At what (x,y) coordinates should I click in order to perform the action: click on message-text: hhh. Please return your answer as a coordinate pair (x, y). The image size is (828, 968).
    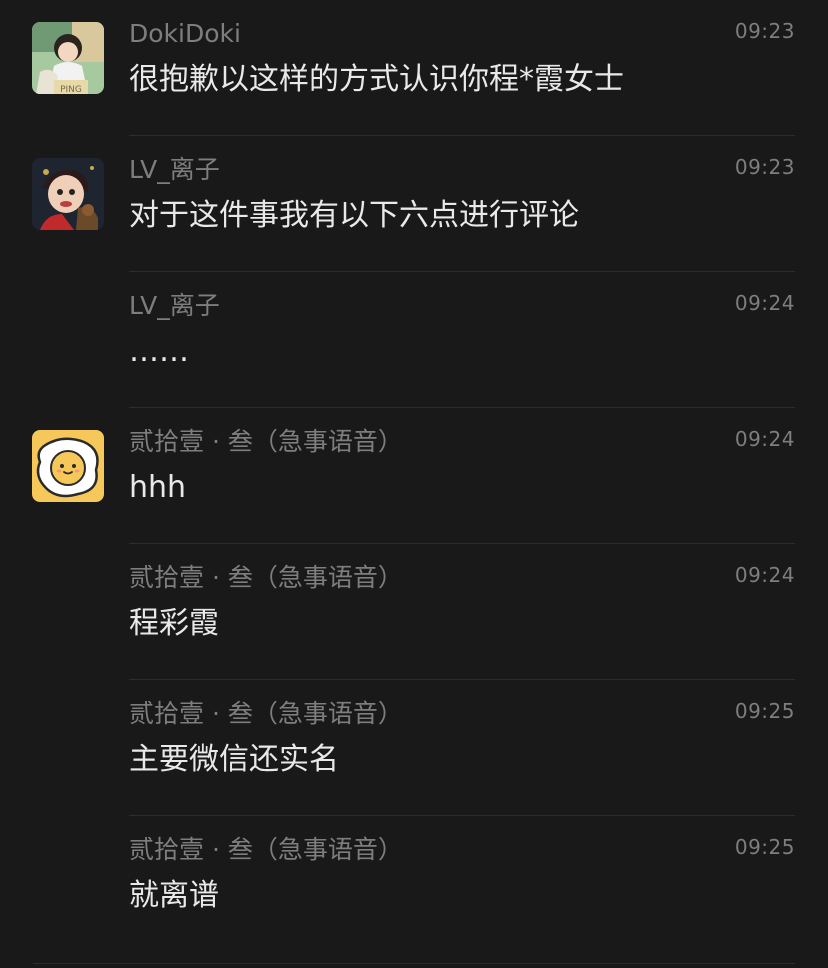
    Looking at the image, I should click on (158, 487).